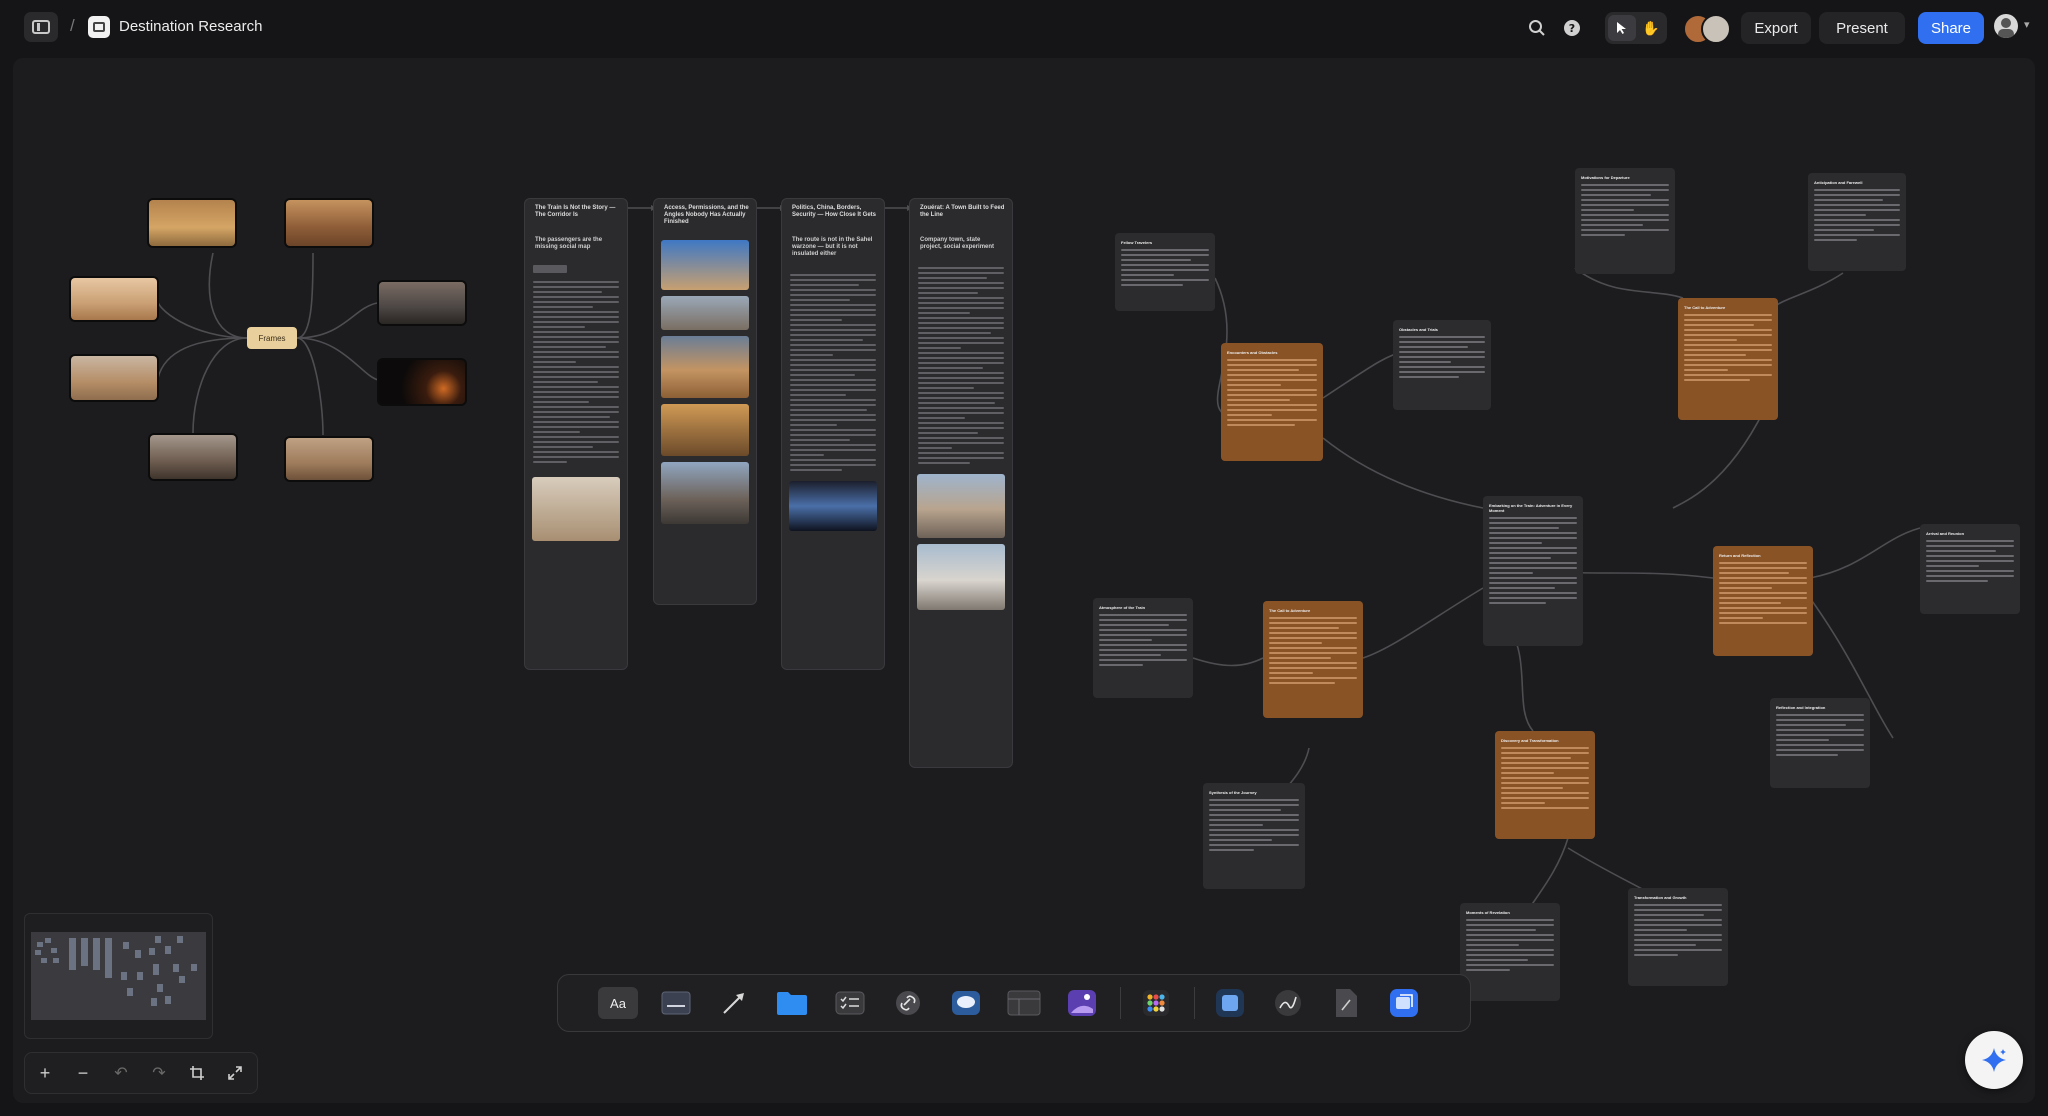  I want to click on help-icon: ?, so click(1572, 28).